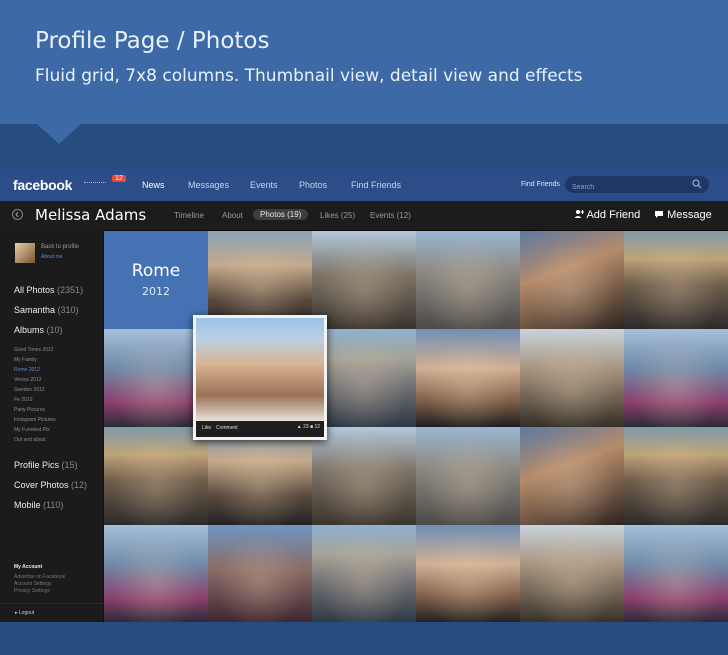 The image size is (728, 655). I want to click on add-friend-button: Add Friend, so click(607, 215).